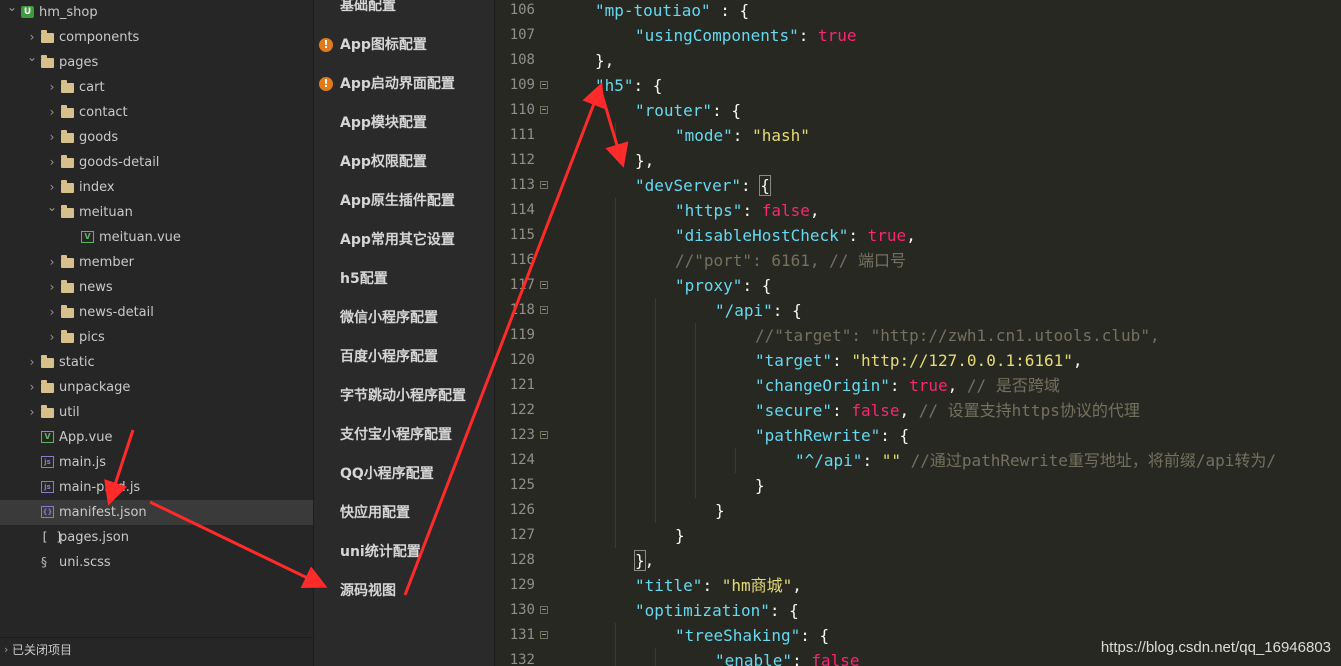  I want to click on tree-file-manifest.json: {} manifest.json, so click(156, 512).